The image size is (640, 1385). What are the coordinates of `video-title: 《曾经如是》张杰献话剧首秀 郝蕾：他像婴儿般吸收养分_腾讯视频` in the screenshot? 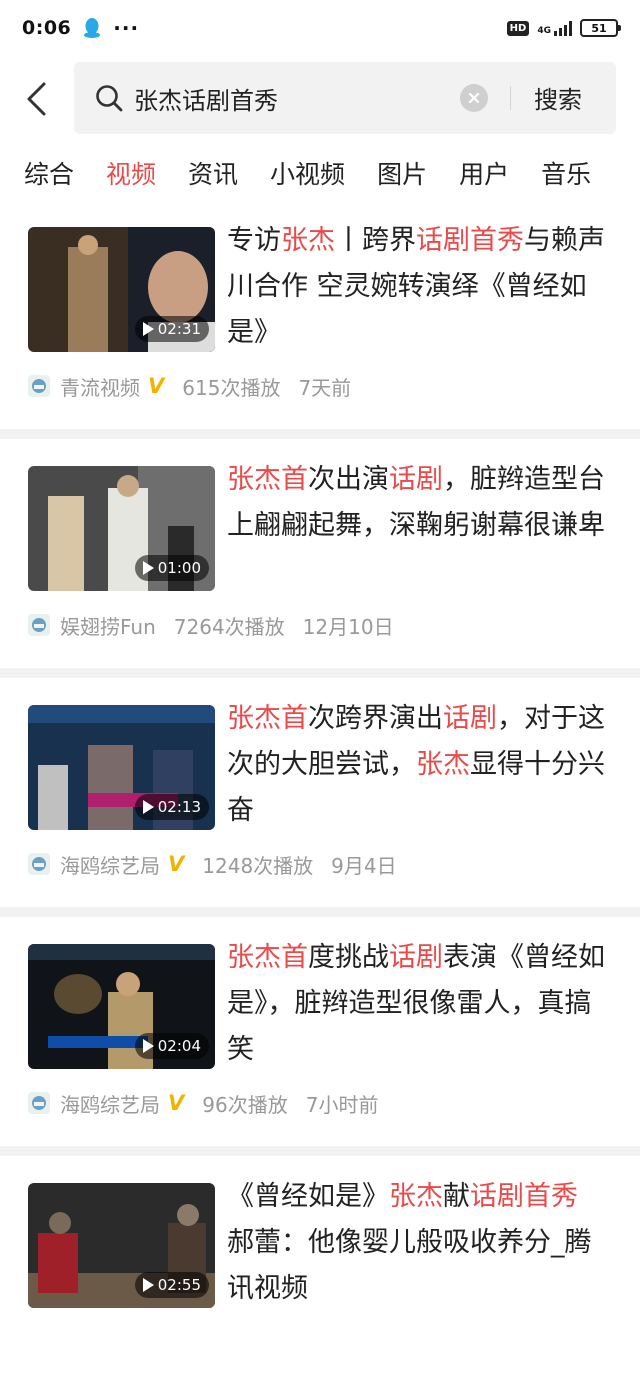 It's located at (419, 1243).